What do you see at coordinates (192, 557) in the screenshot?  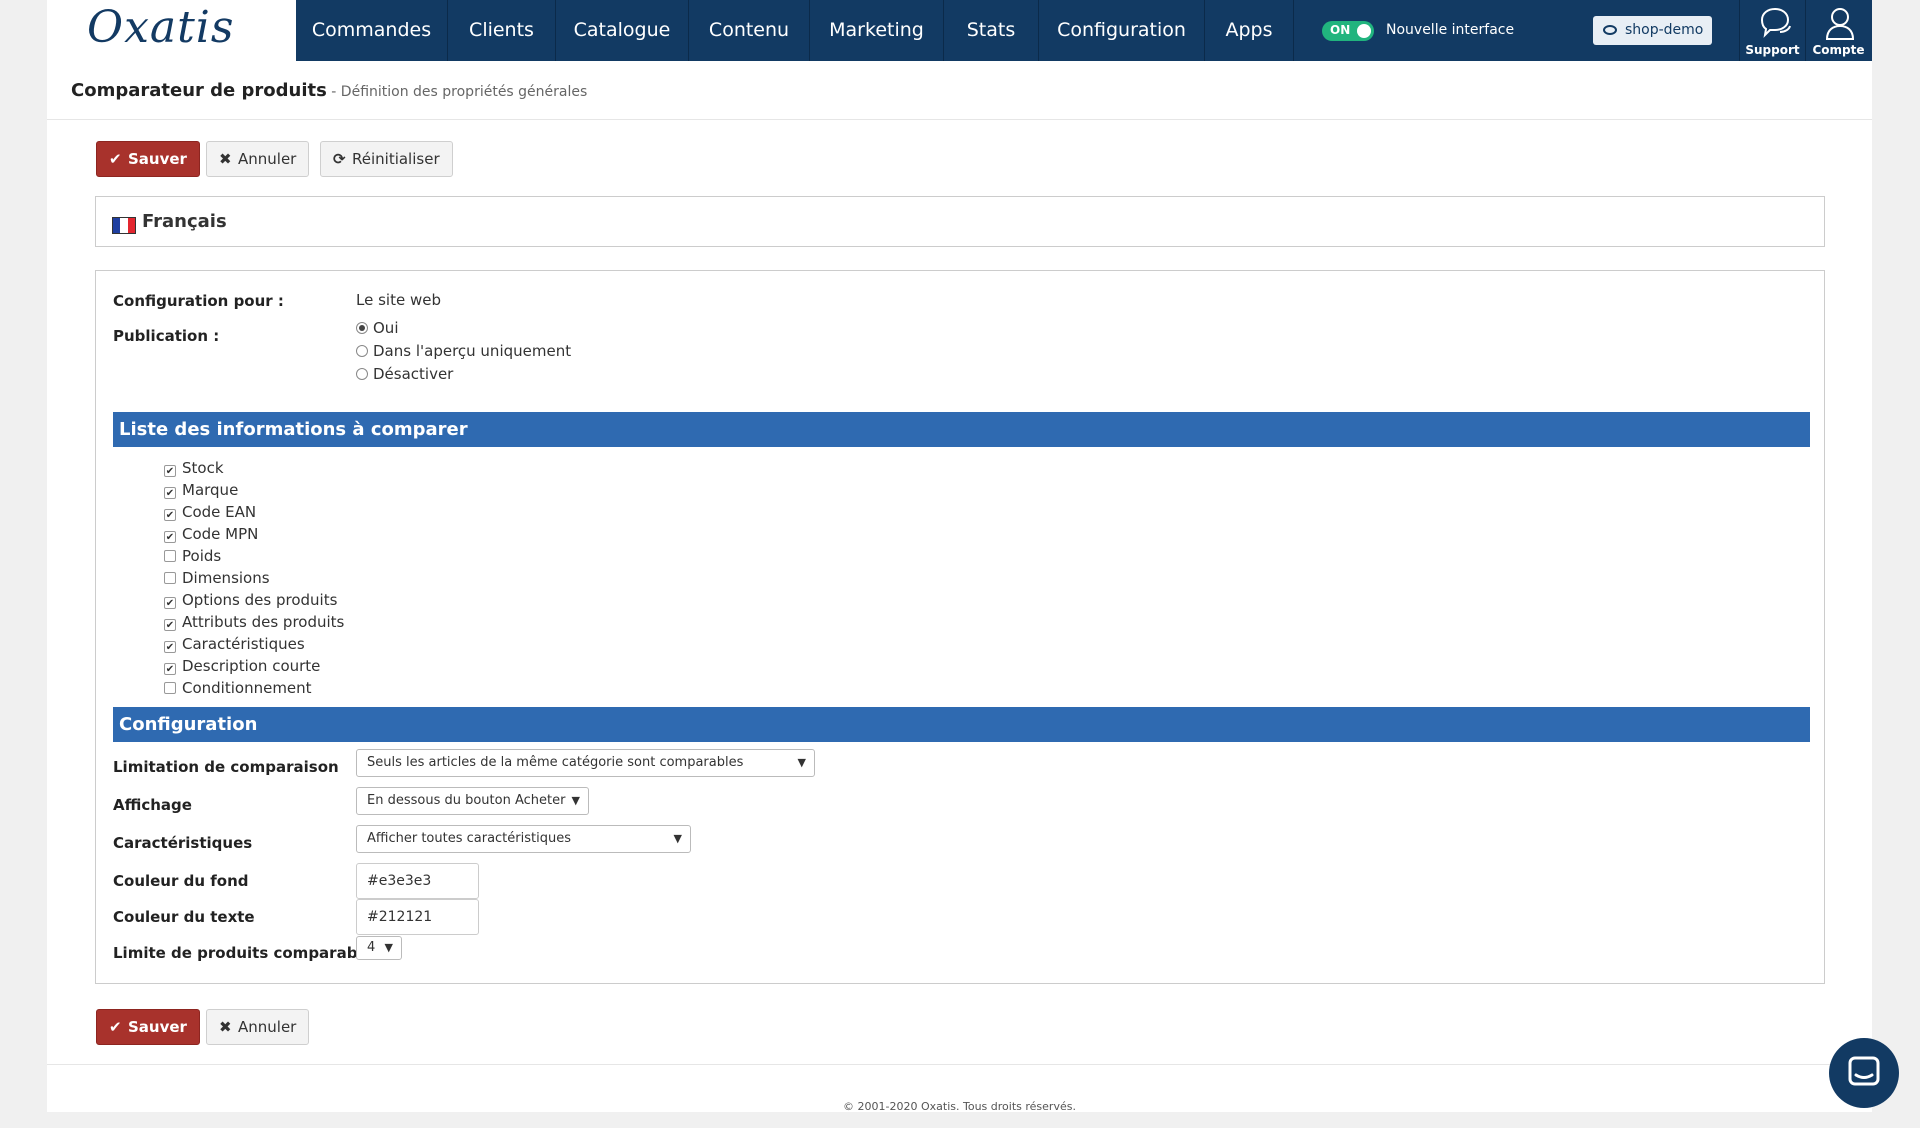 I see `compare-checkbox-row: Poids` at bounding box center [192, 557].